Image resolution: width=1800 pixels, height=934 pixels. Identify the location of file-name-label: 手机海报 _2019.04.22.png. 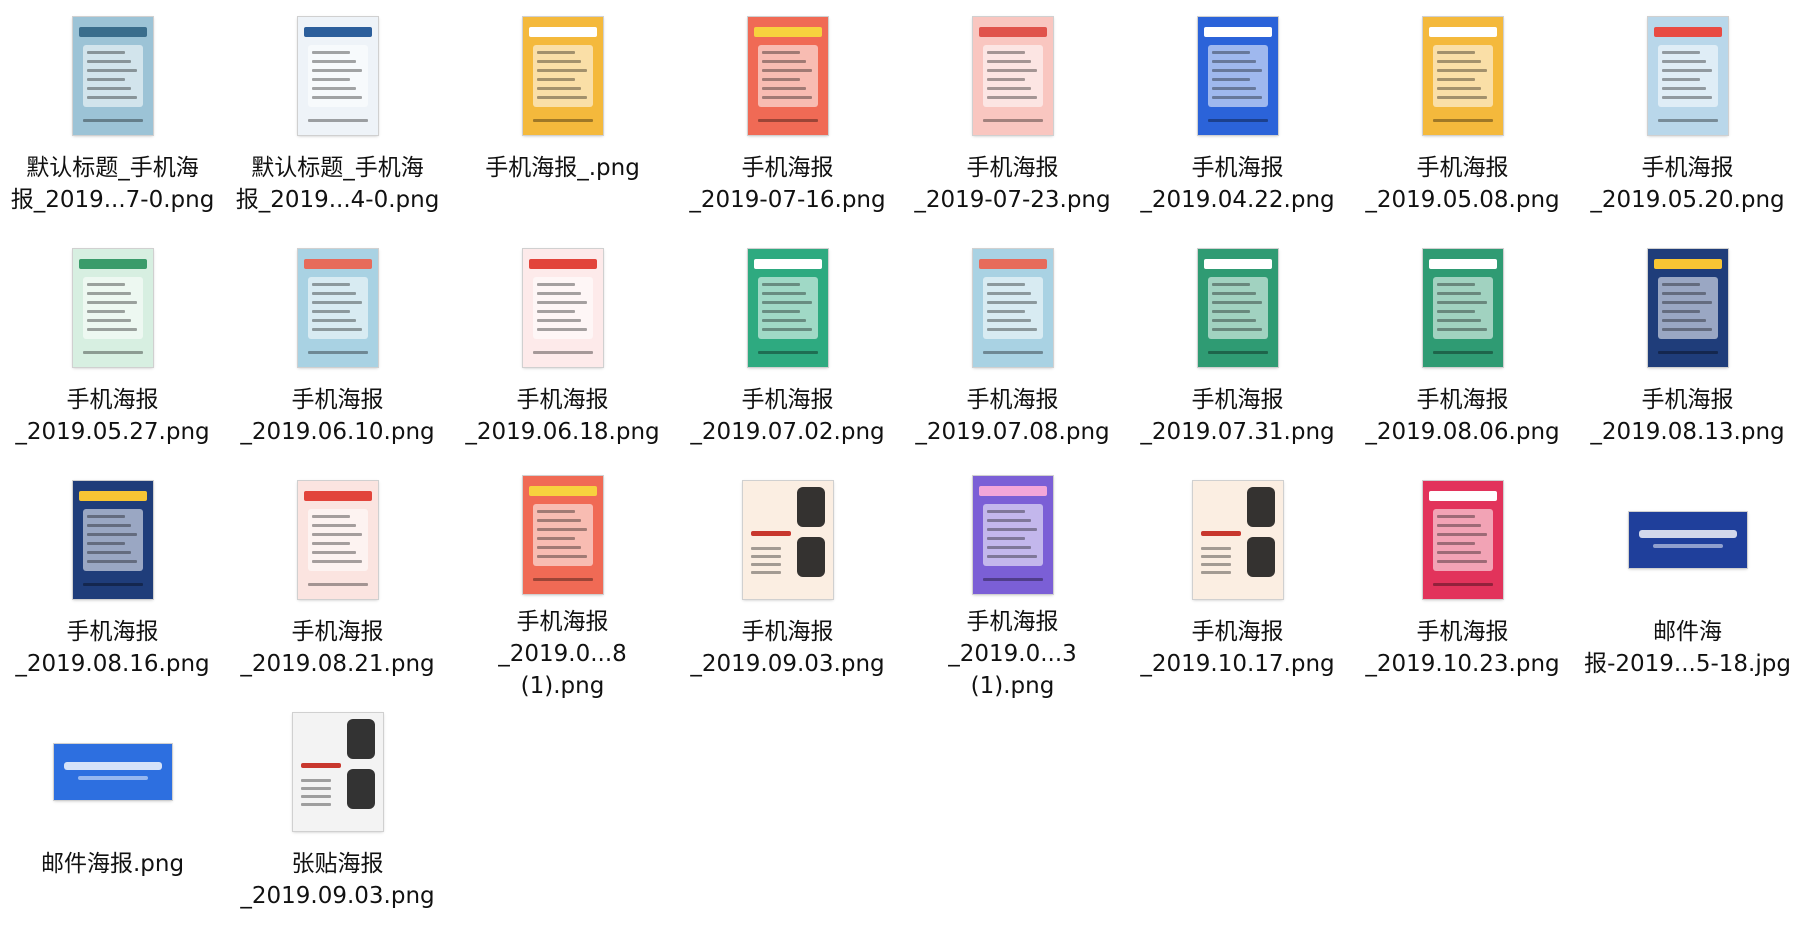
(1237, 184).